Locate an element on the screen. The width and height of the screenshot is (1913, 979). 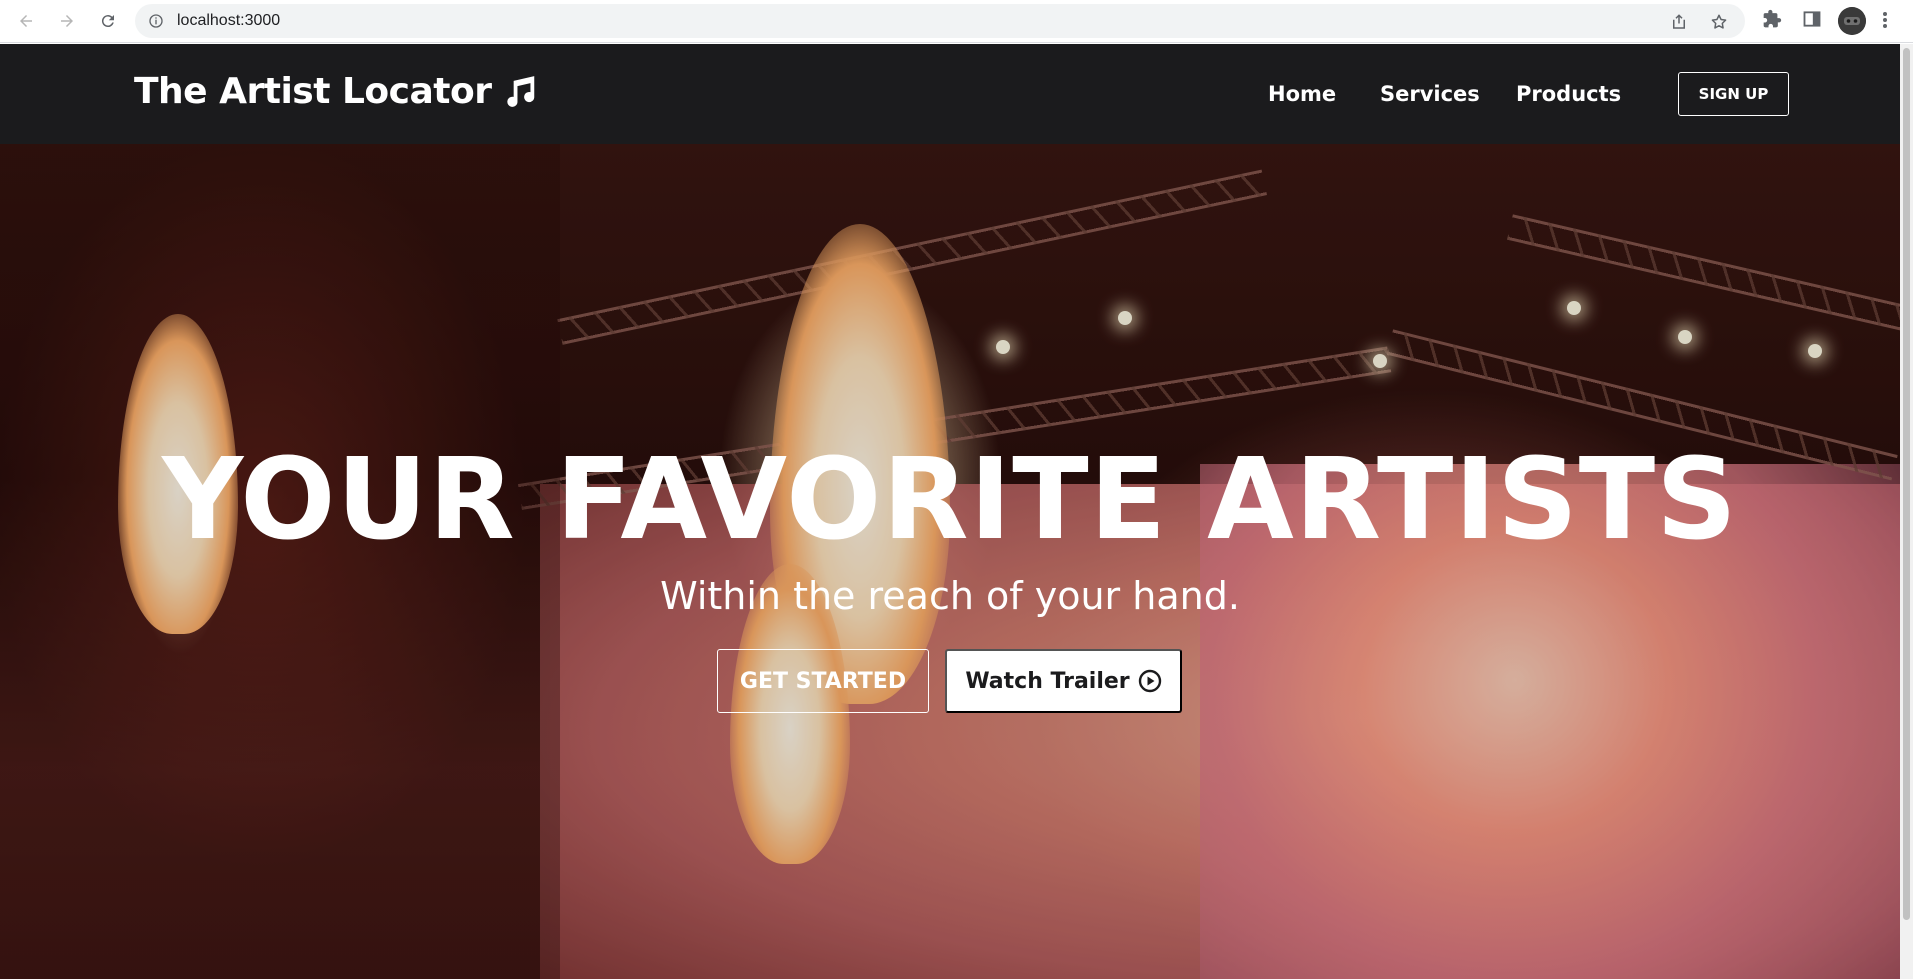
address-bar: localhost:3000 is located at coordinates (940, 21).